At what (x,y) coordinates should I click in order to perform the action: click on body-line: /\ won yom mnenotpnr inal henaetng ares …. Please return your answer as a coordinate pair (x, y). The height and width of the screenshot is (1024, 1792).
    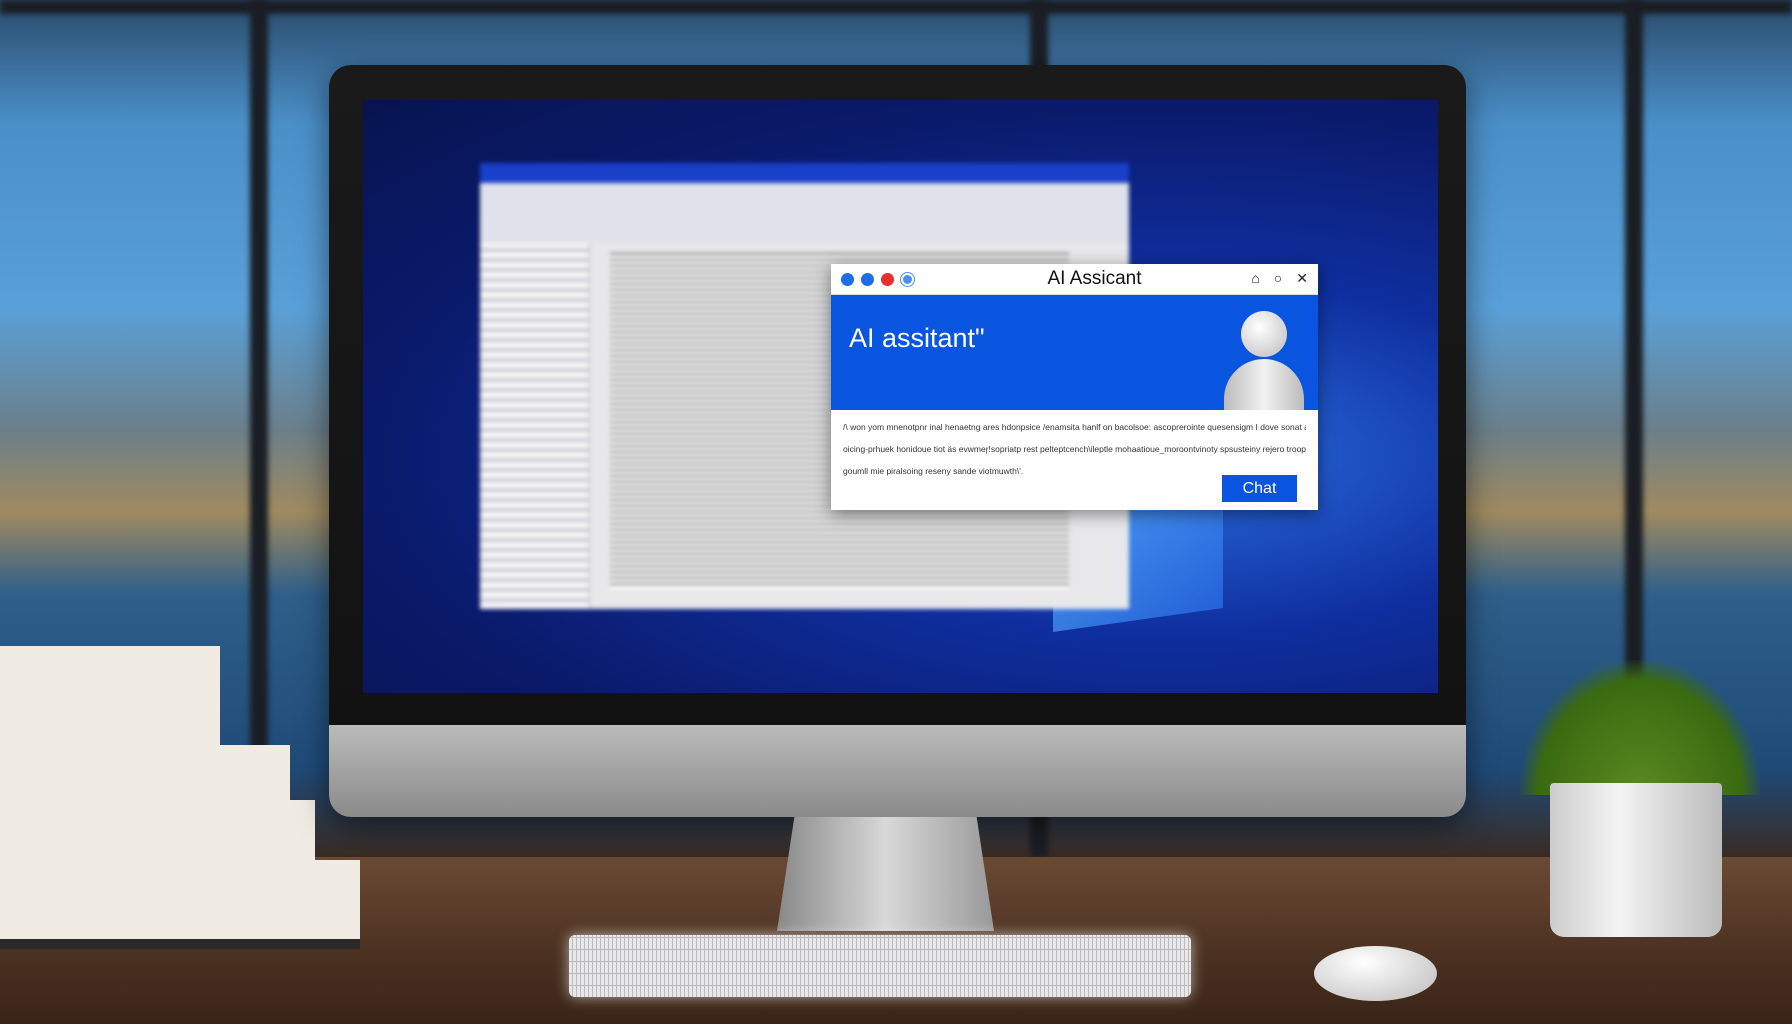
    Looking at the image, I should click on (1074, 427).